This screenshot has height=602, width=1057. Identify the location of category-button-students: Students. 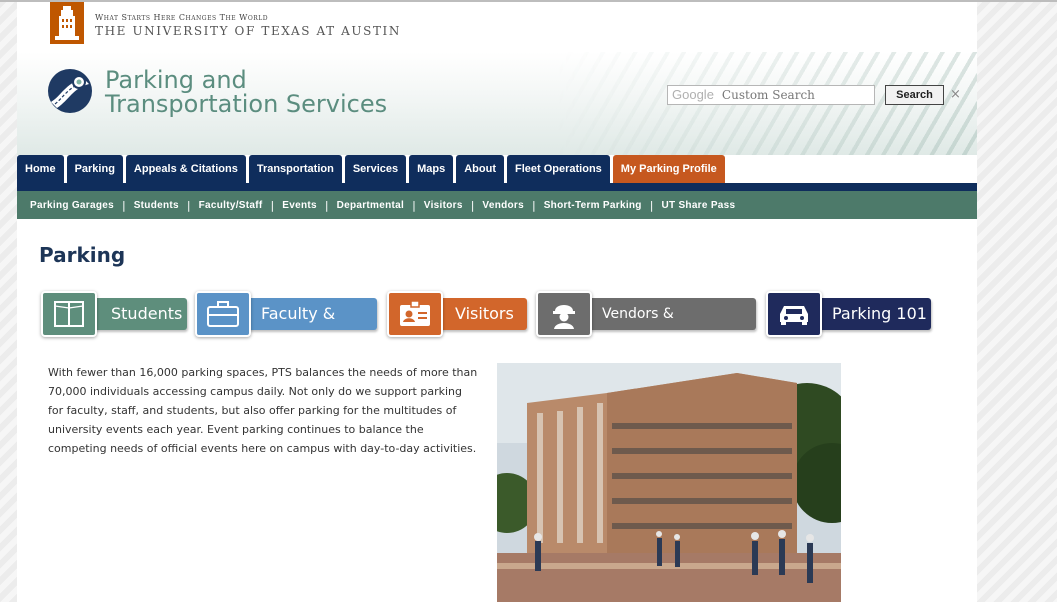
(114, 315).